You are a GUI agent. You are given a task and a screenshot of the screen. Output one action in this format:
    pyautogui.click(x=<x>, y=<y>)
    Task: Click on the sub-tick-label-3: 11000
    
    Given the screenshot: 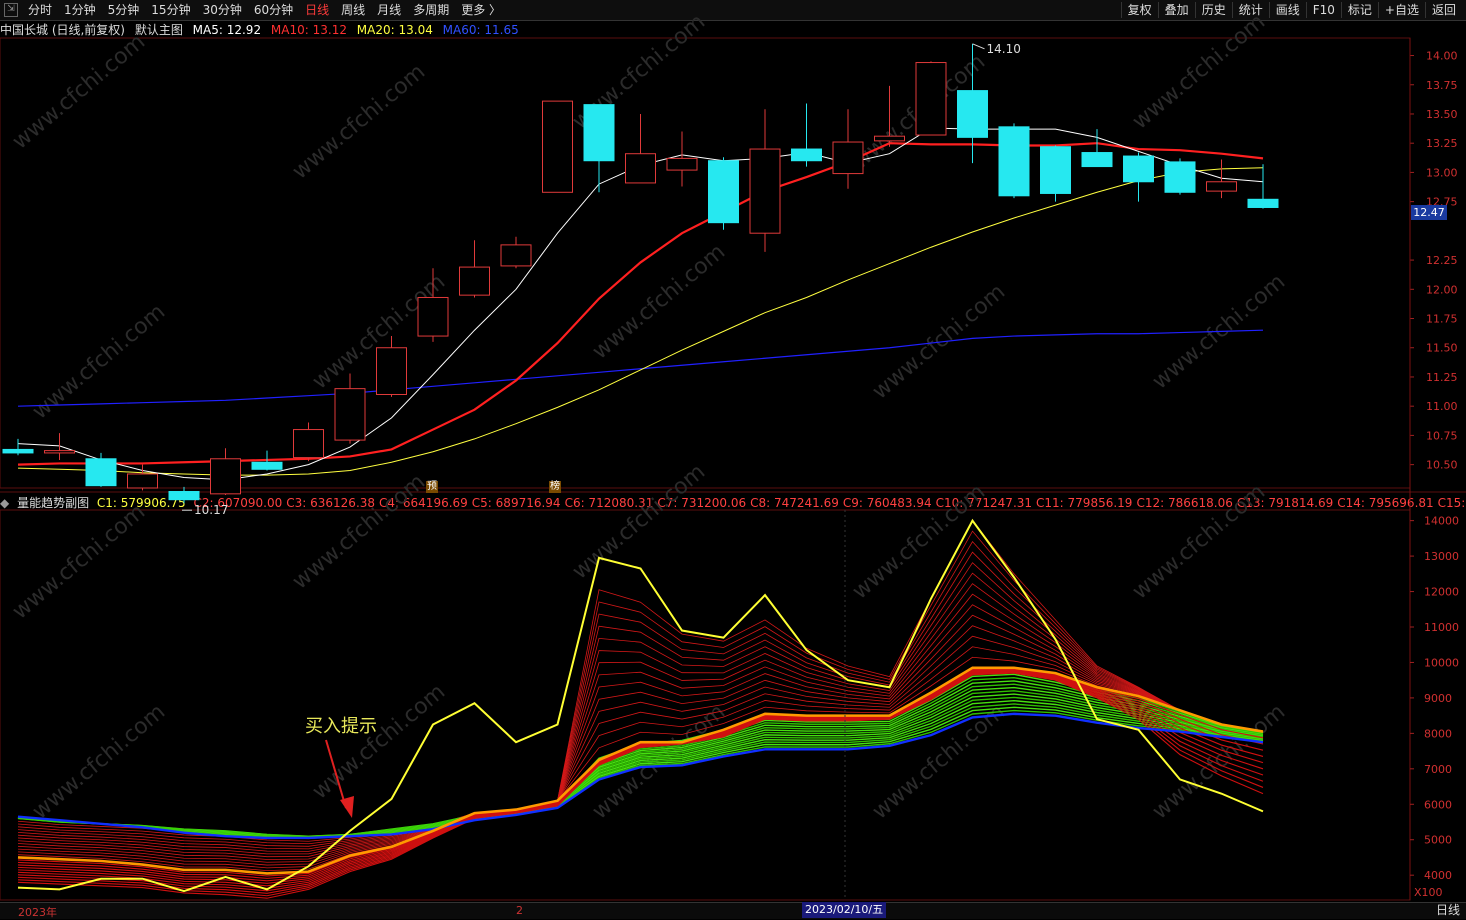 What is the action you would take?
    pyautogui.click(x=1441, y=627)
    